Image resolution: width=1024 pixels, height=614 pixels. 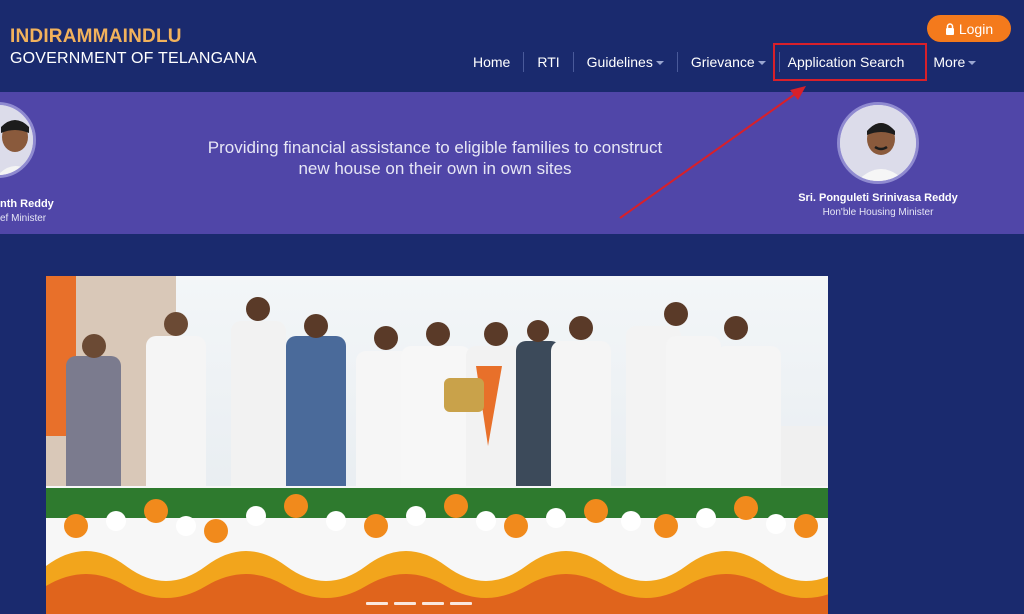 I want to click on housing-minister-photo, so click(x=878, y=143).